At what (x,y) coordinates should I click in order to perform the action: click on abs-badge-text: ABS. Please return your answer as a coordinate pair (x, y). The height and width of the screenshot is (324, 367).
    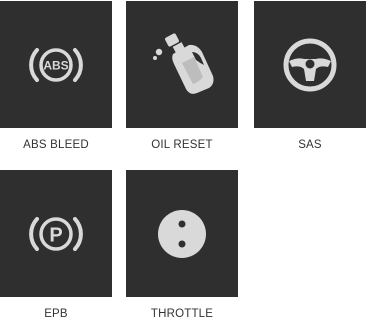
    Looking at the image, I should click on (55, 65).